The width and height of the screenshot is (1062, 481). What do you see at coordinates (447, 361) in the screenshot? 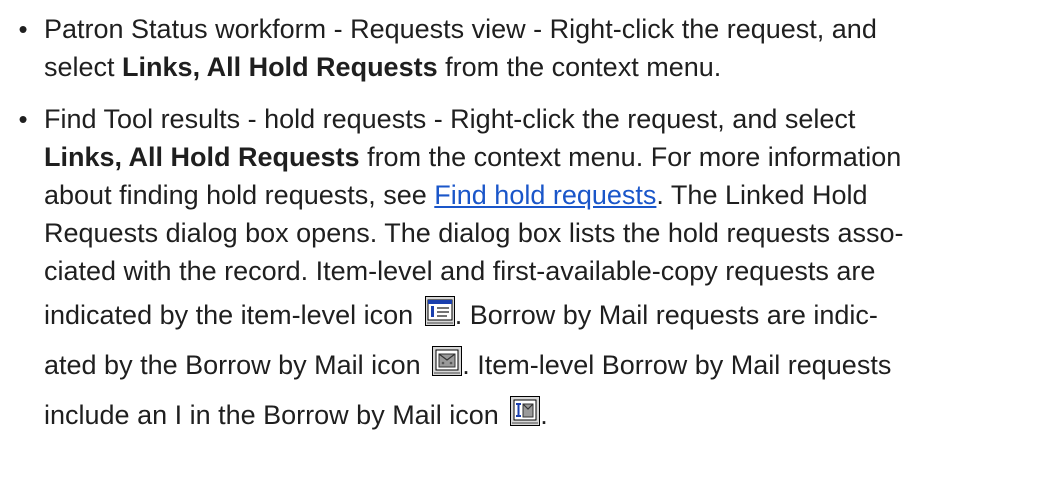
I see `borrow-by-mail-icon` at bounding box center [447, 361].